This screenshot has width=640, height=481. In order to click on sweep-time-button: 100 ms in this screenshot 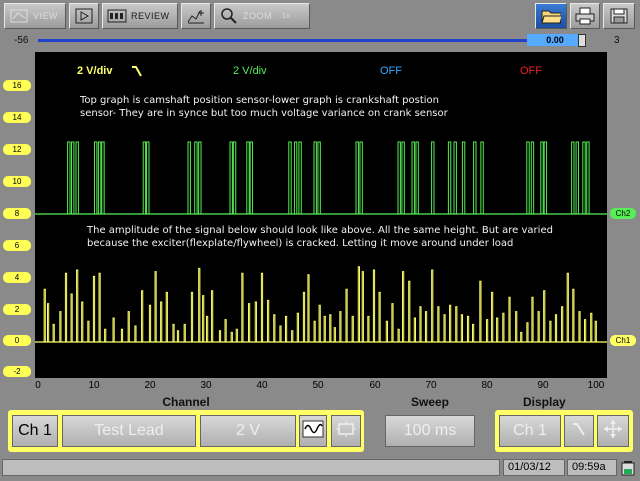, I will do `click(430, 431)`.